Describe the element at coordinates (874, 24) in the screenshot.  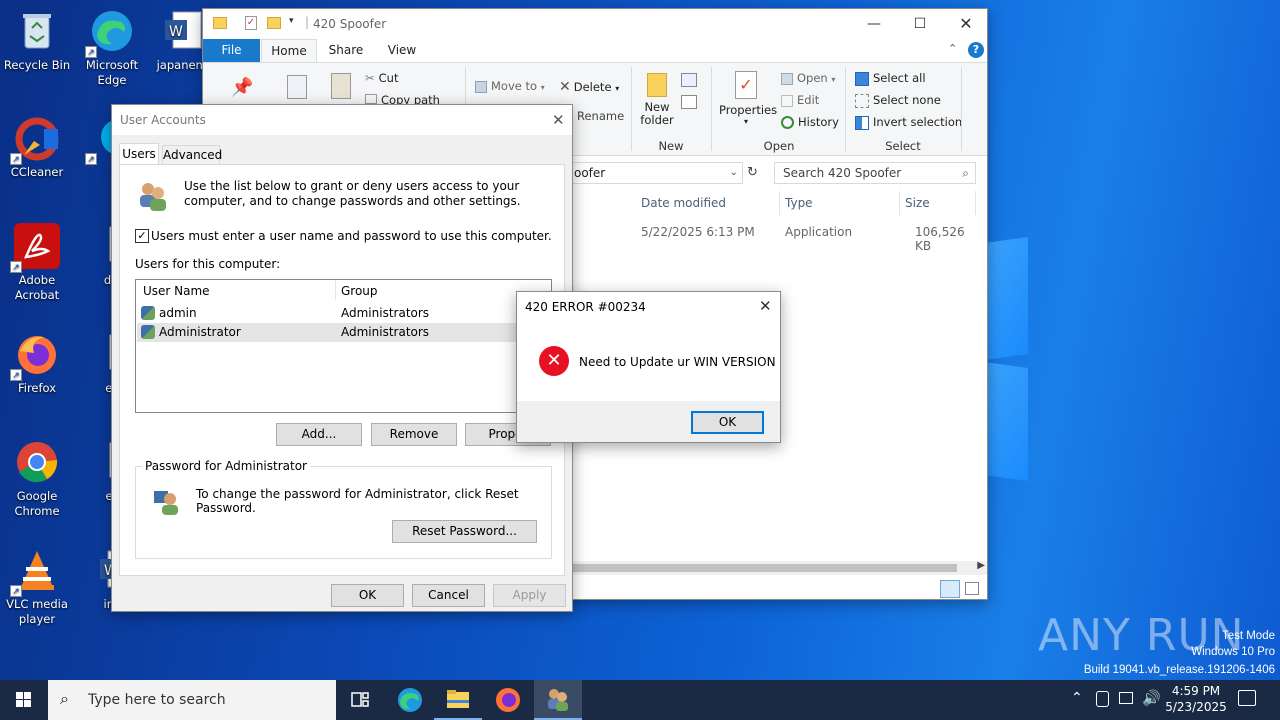
I see `minimize-button: —` at that location.